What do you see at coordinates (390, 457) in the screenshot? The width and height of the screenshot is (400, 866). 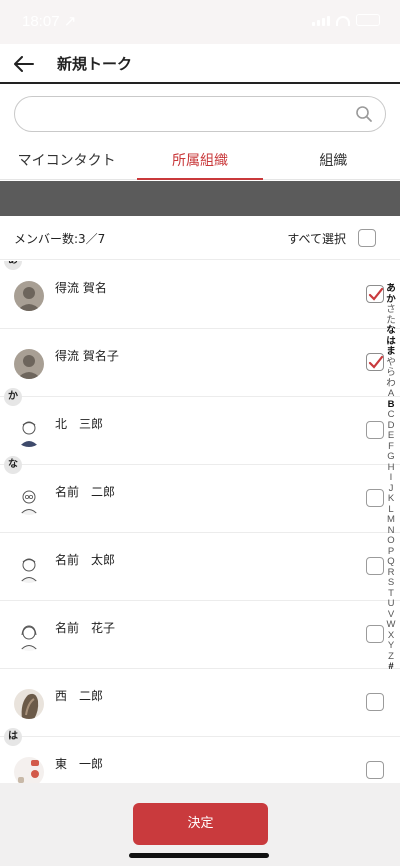 I see `index-letter: G` at bounding box center [390, 457].